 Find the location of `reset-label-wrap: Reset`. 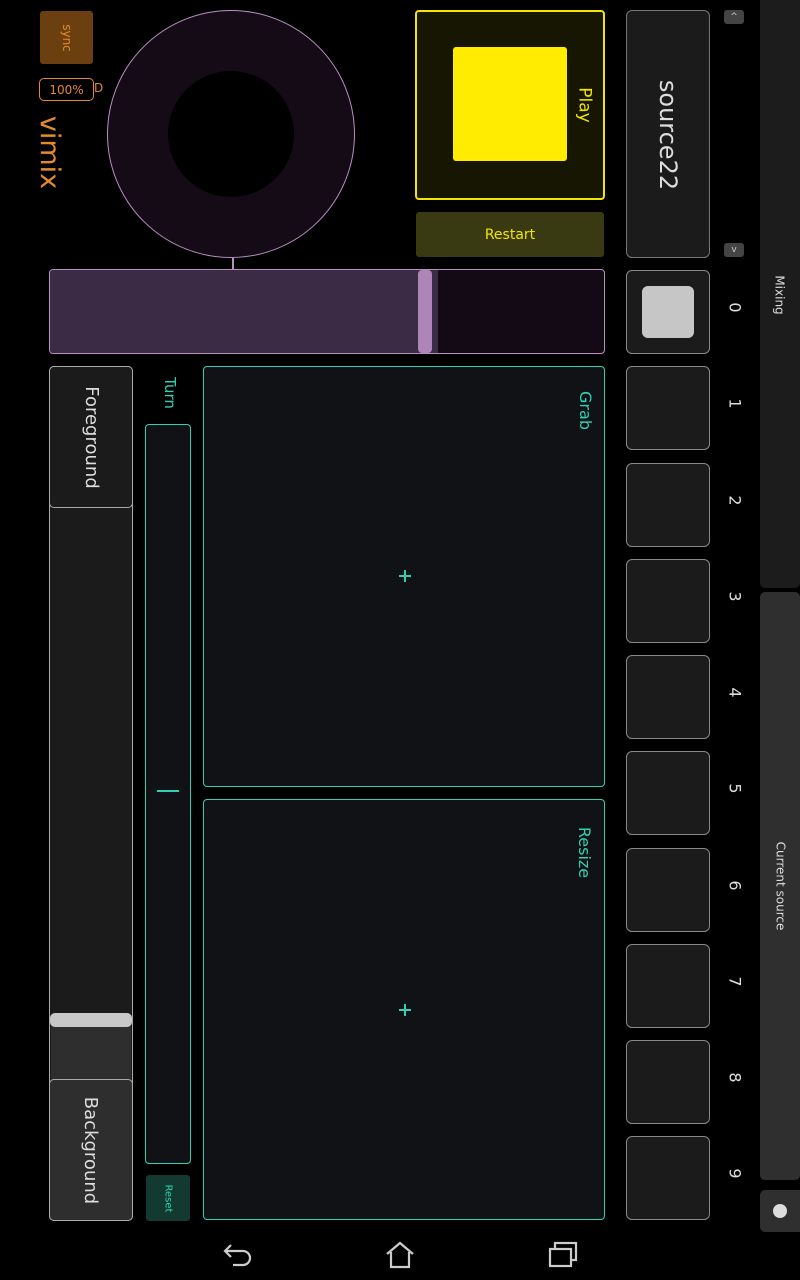

reset-label-wrap: Reset is located at coordinates (168, 1198).